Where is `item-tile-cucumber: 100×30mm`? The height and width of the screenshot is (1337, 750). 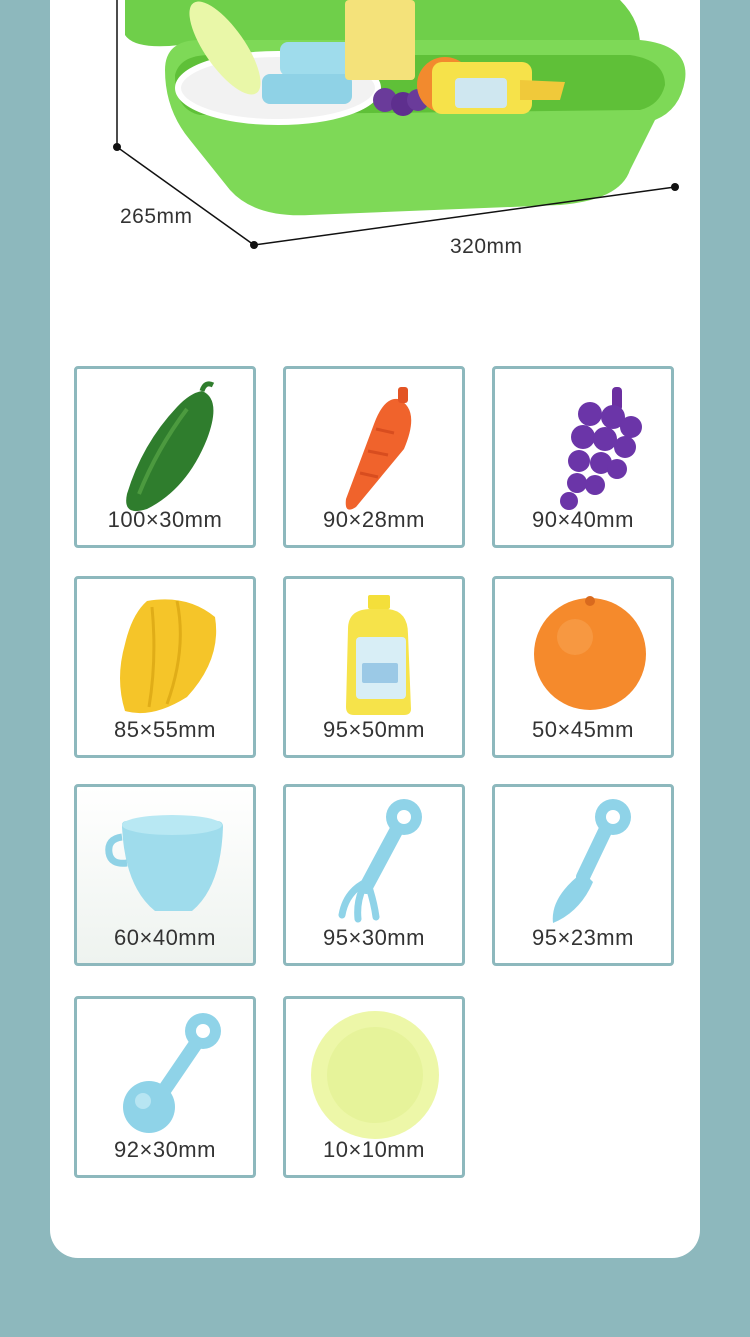 item-tile-cucumber: 100×30mm is located at coordinates (165, 457).